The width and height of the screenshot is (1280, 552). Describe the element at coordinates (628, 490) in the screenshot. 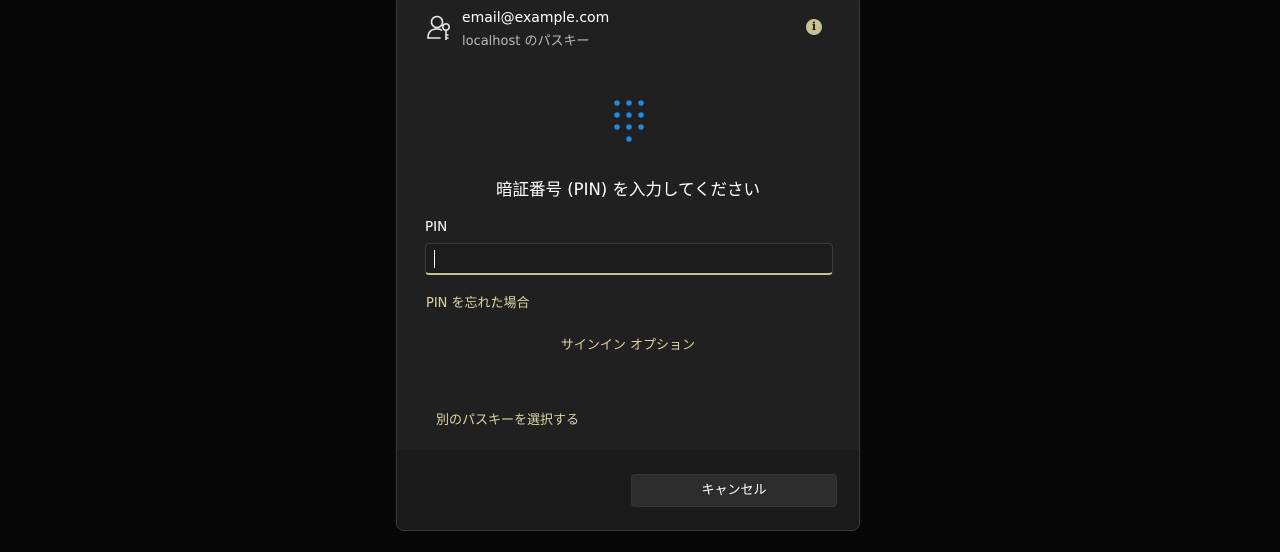

I see `dialog-footer: キャンセル` at that location.